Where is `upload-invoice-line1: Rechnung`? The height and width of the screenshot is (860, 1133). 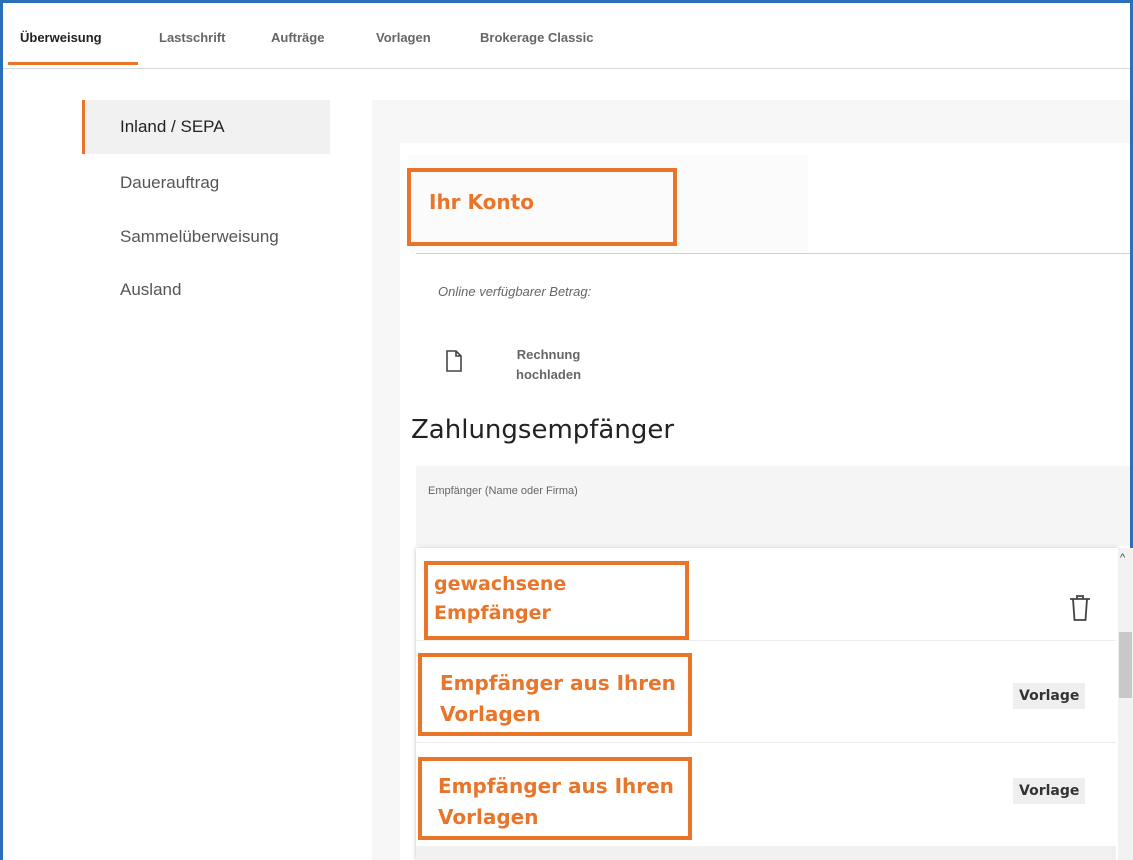 upload-invoice-line1: Rechnung is located at coordinates (548, 354).